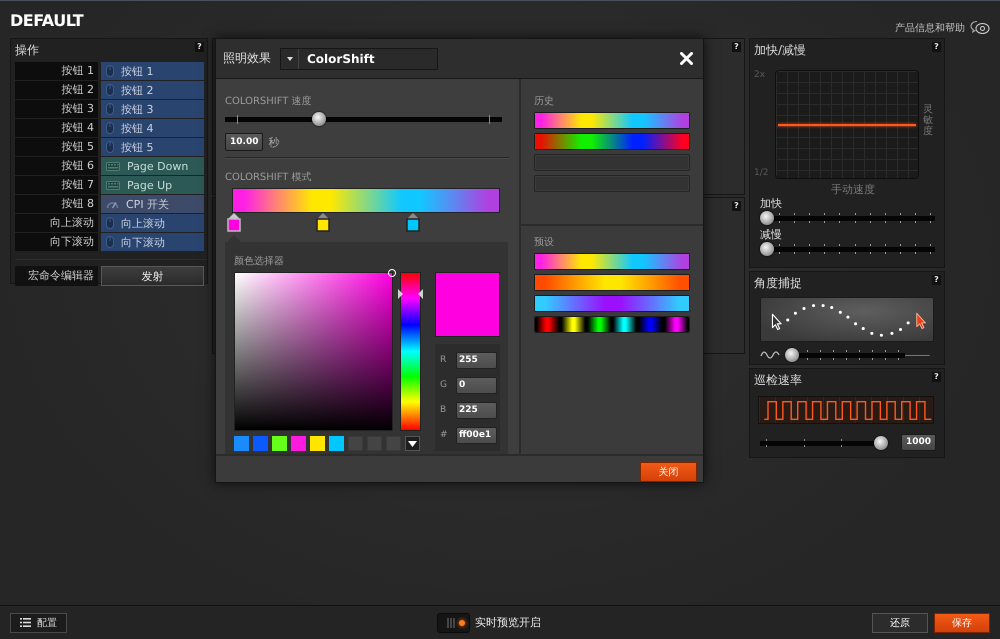 This screenshot has height=639, width=1000. Describe the element at coordinates (444, 435) in the screenshot. I see `channel-label: #` at that location.